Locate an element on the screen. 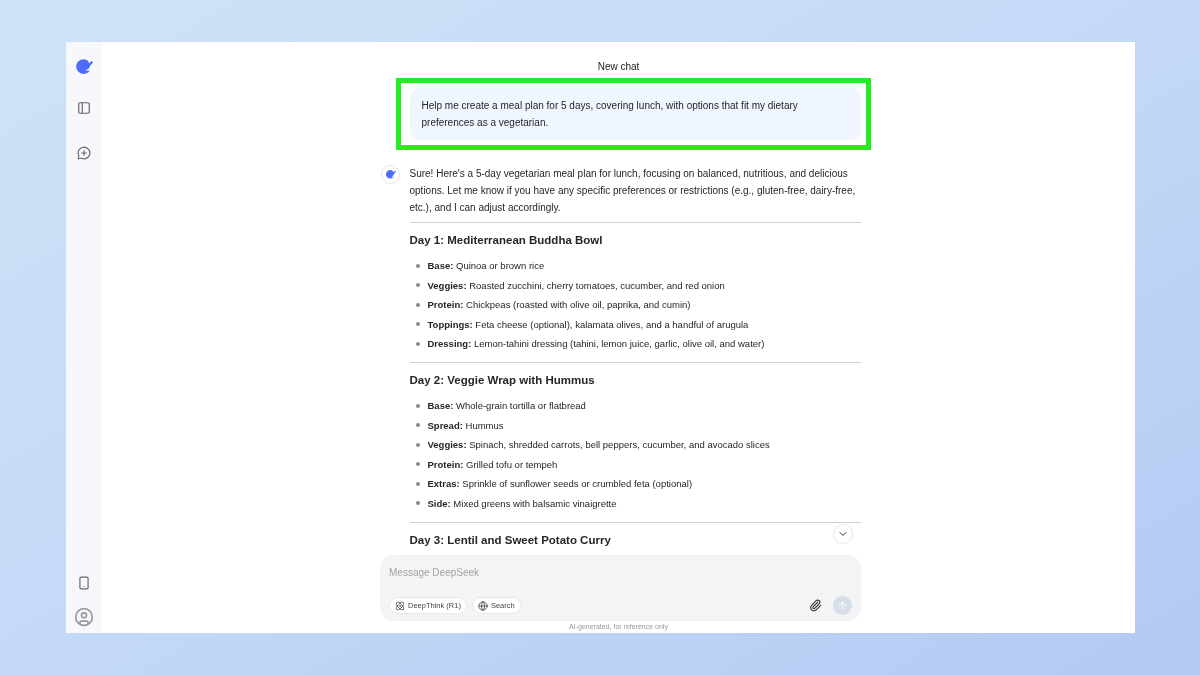 The image size is (1200, 675). assistant-intro: Sure! Here's a 5-day vegetarian meal plan for lunch, focusing on balanced, nutritious, and delicious options. Let me know if you have any specific preferences or restrictions (e.g., gluten-free, dairy-free, etc.), and I can adjust accordingly. is located at coordinates (633, 191).